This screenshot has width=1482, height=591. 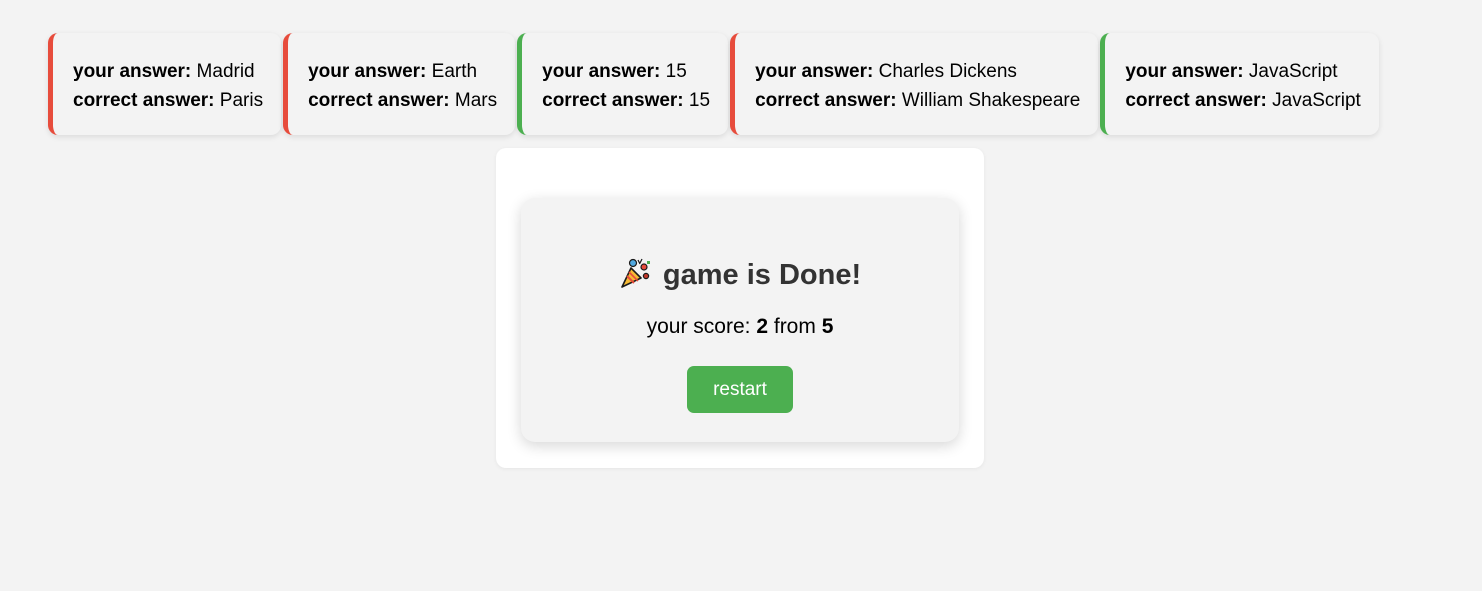 I want to click on correct-answer-value: Paris, so click(x=241, y=100).